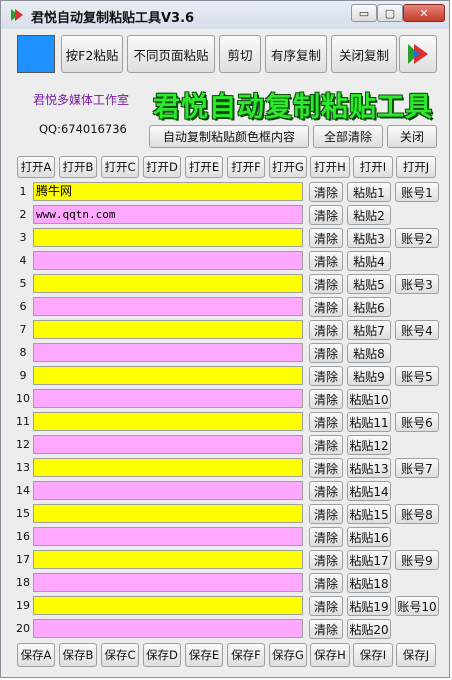 The image size is (452, 680). I want to click on account-button: 账号8, so click(417, 514).